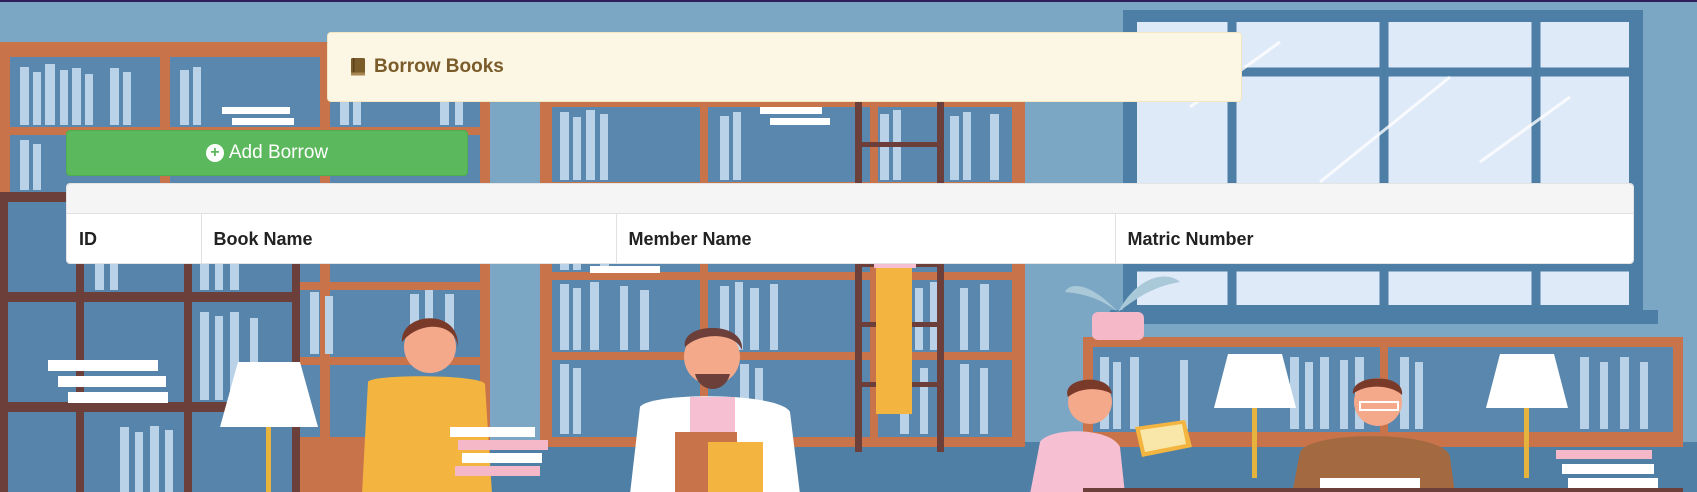 The height and width of the screenshot is (492, 1697). I want to click on plus-circle-icon: +, so click(214, 153).